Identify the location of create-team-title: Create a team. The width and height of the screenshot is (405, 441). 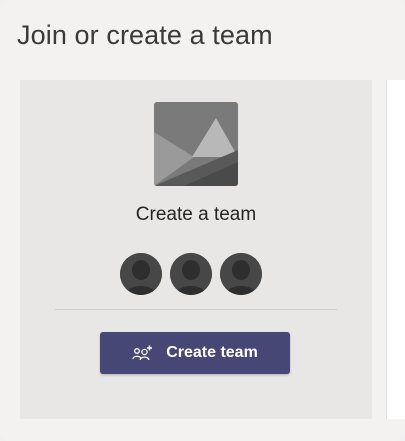
(196, 214).